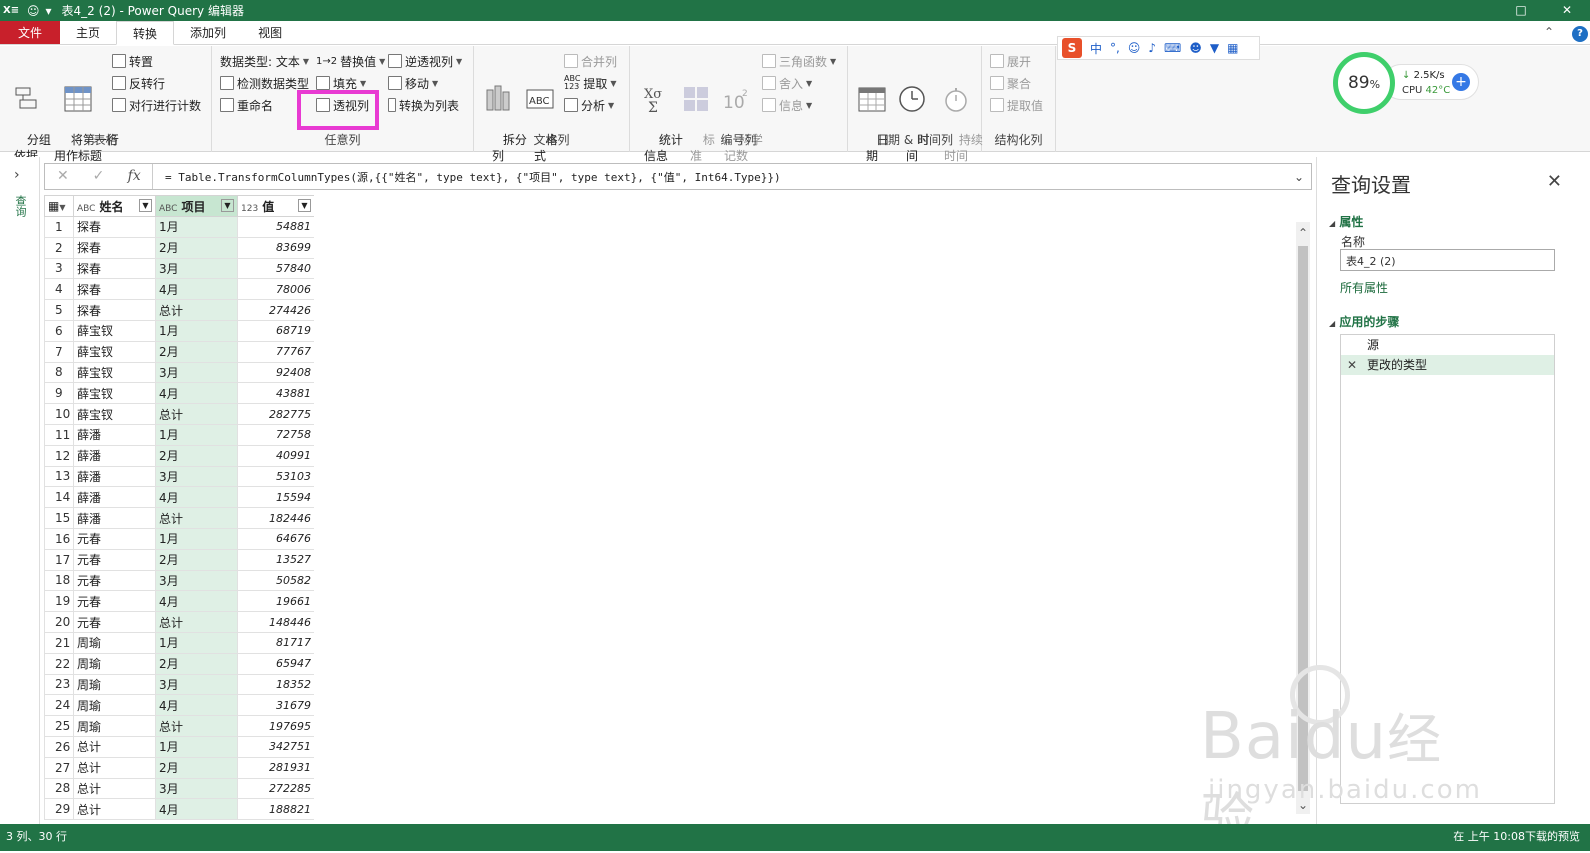 The width and height of the screenshot is (1590, 853). I want to click on table-row: 11 薛潘 1月 72758, so click(179, 434).